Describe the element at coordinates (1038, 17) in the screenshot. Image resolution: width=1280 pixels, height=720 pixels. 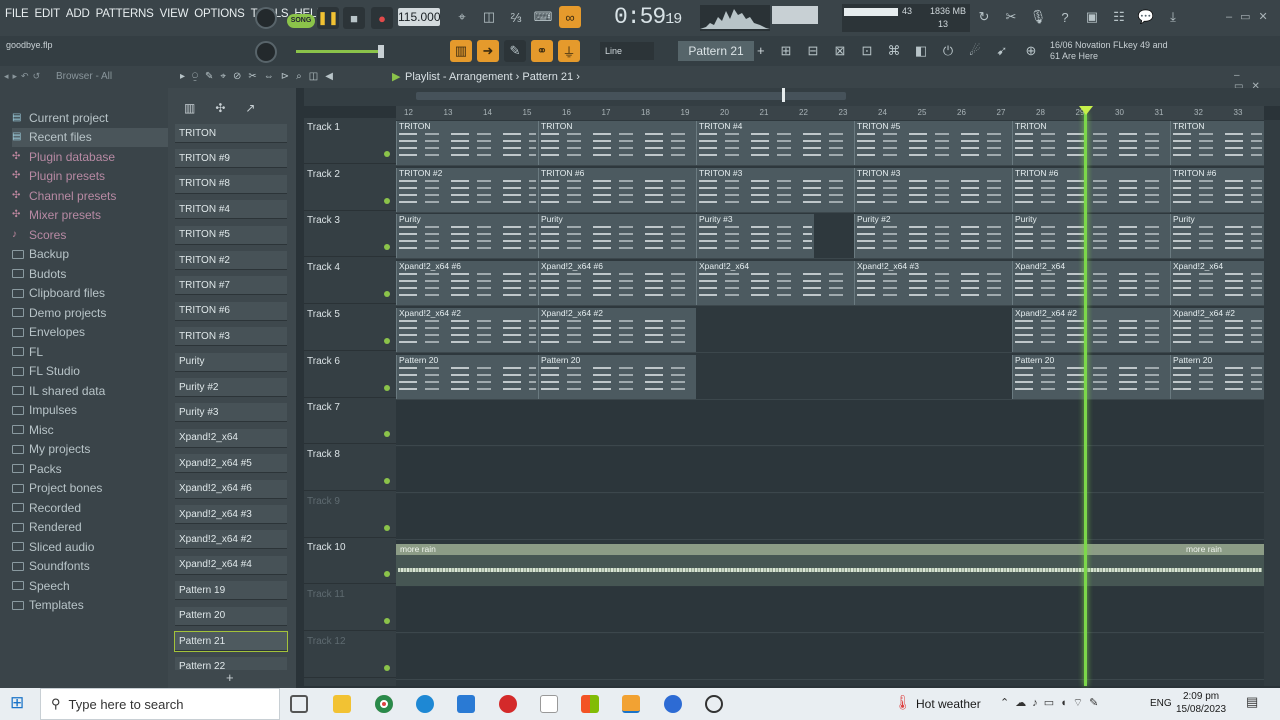
I see `microphone-icon: 🎙` at that location.